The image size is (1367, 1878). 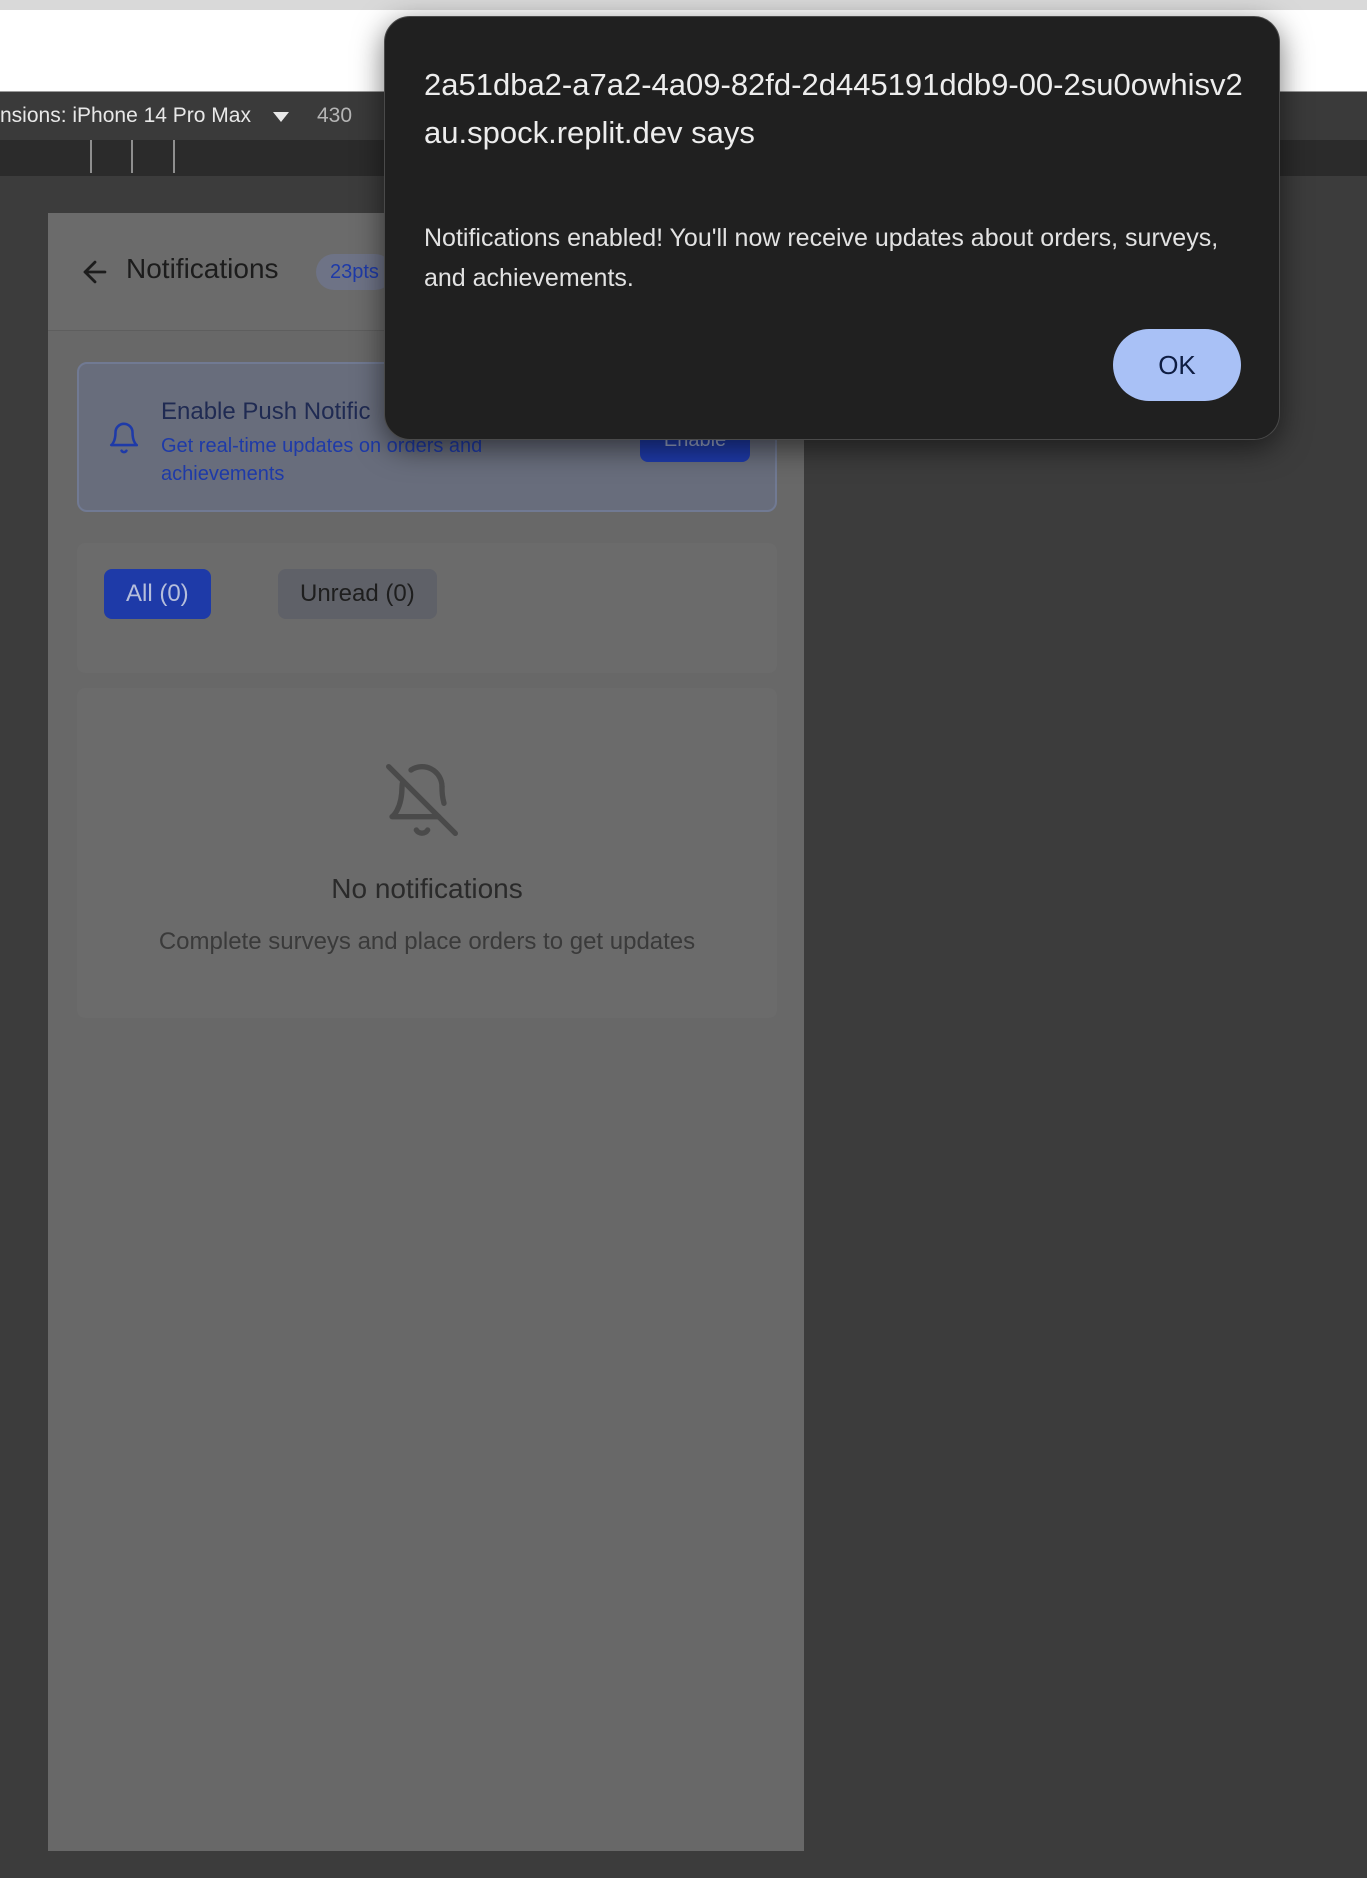 What do you see at coordinates (354, 272) in the screenshot?
I see `points-badge: 23pts` at bounding box center [354, 272].